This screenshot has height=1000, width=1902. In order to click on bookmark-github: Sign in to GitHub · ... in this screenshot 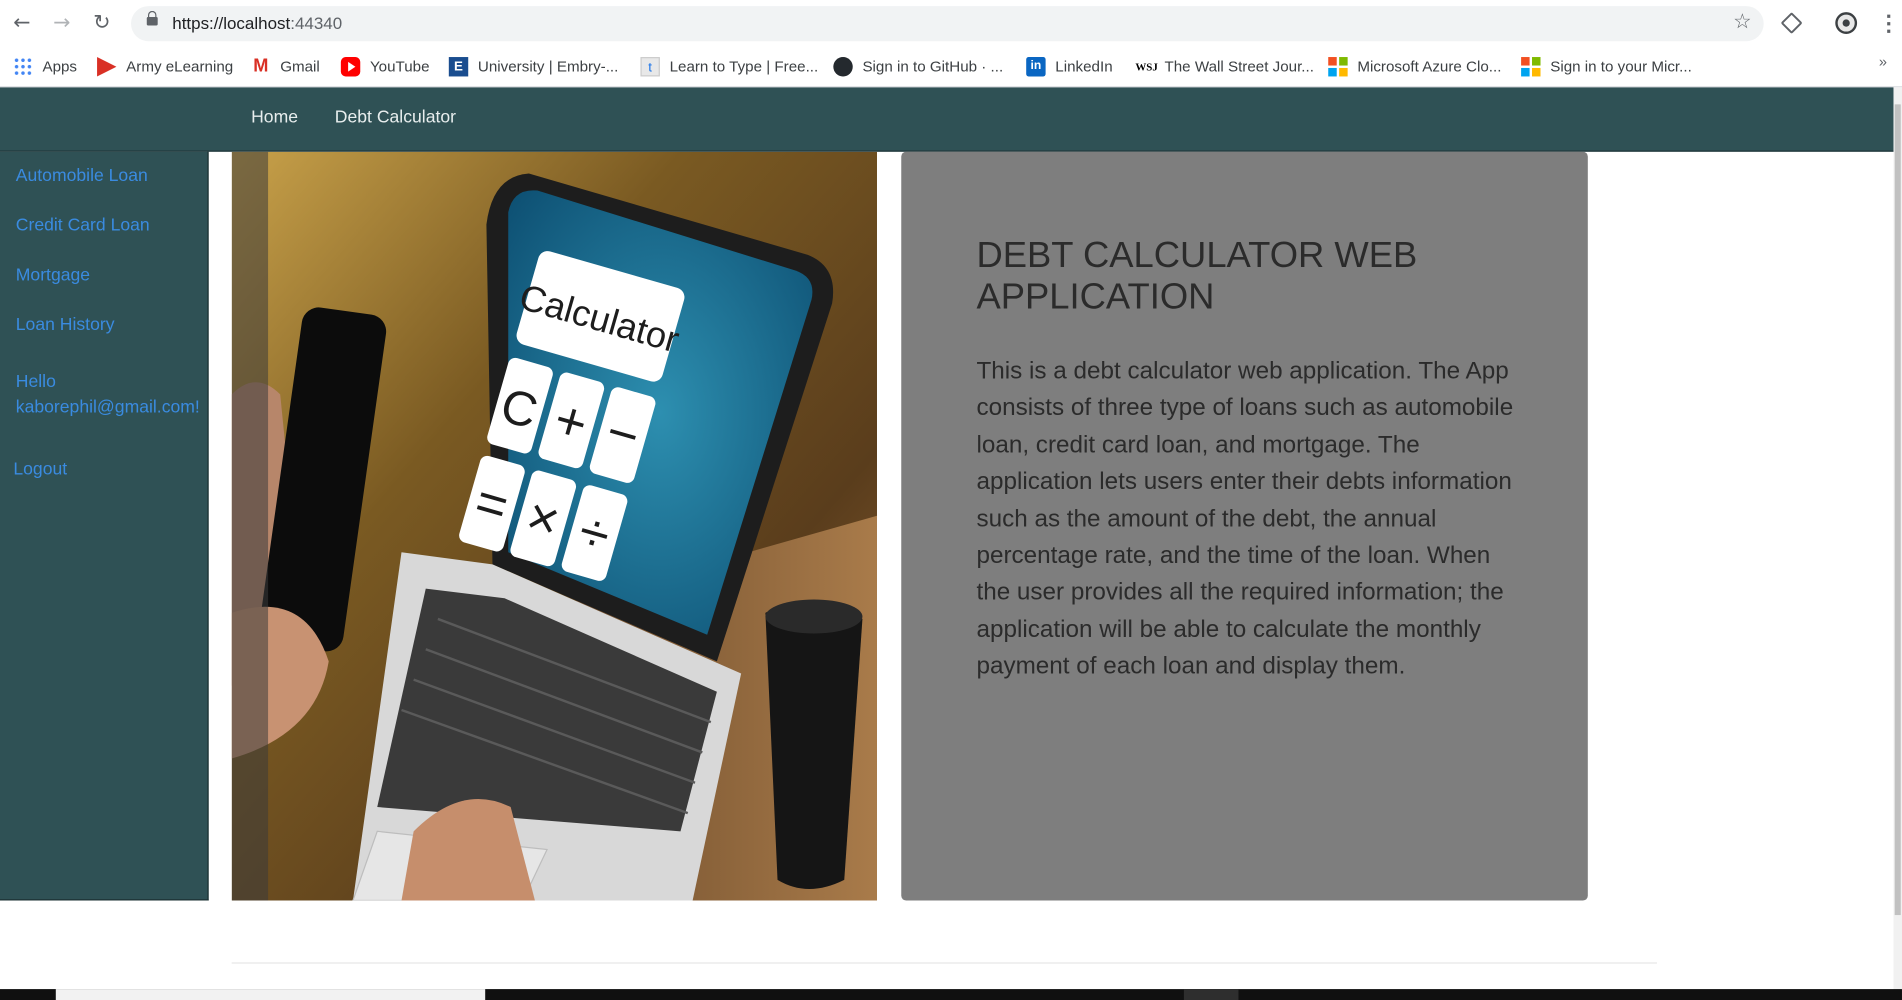, I will do `click(918, 67)`.